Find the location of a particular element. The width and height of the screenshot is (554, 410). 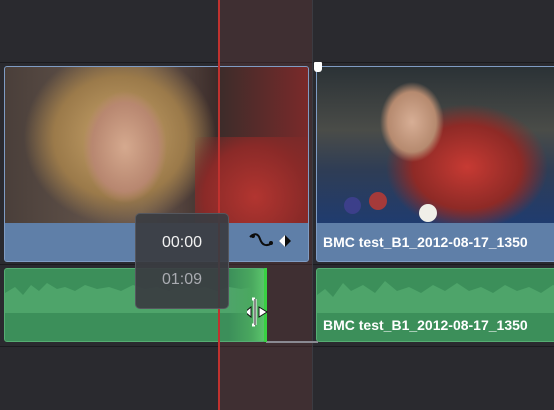

tooltip-duration: 01:09 is located at coordinates (182, 279).